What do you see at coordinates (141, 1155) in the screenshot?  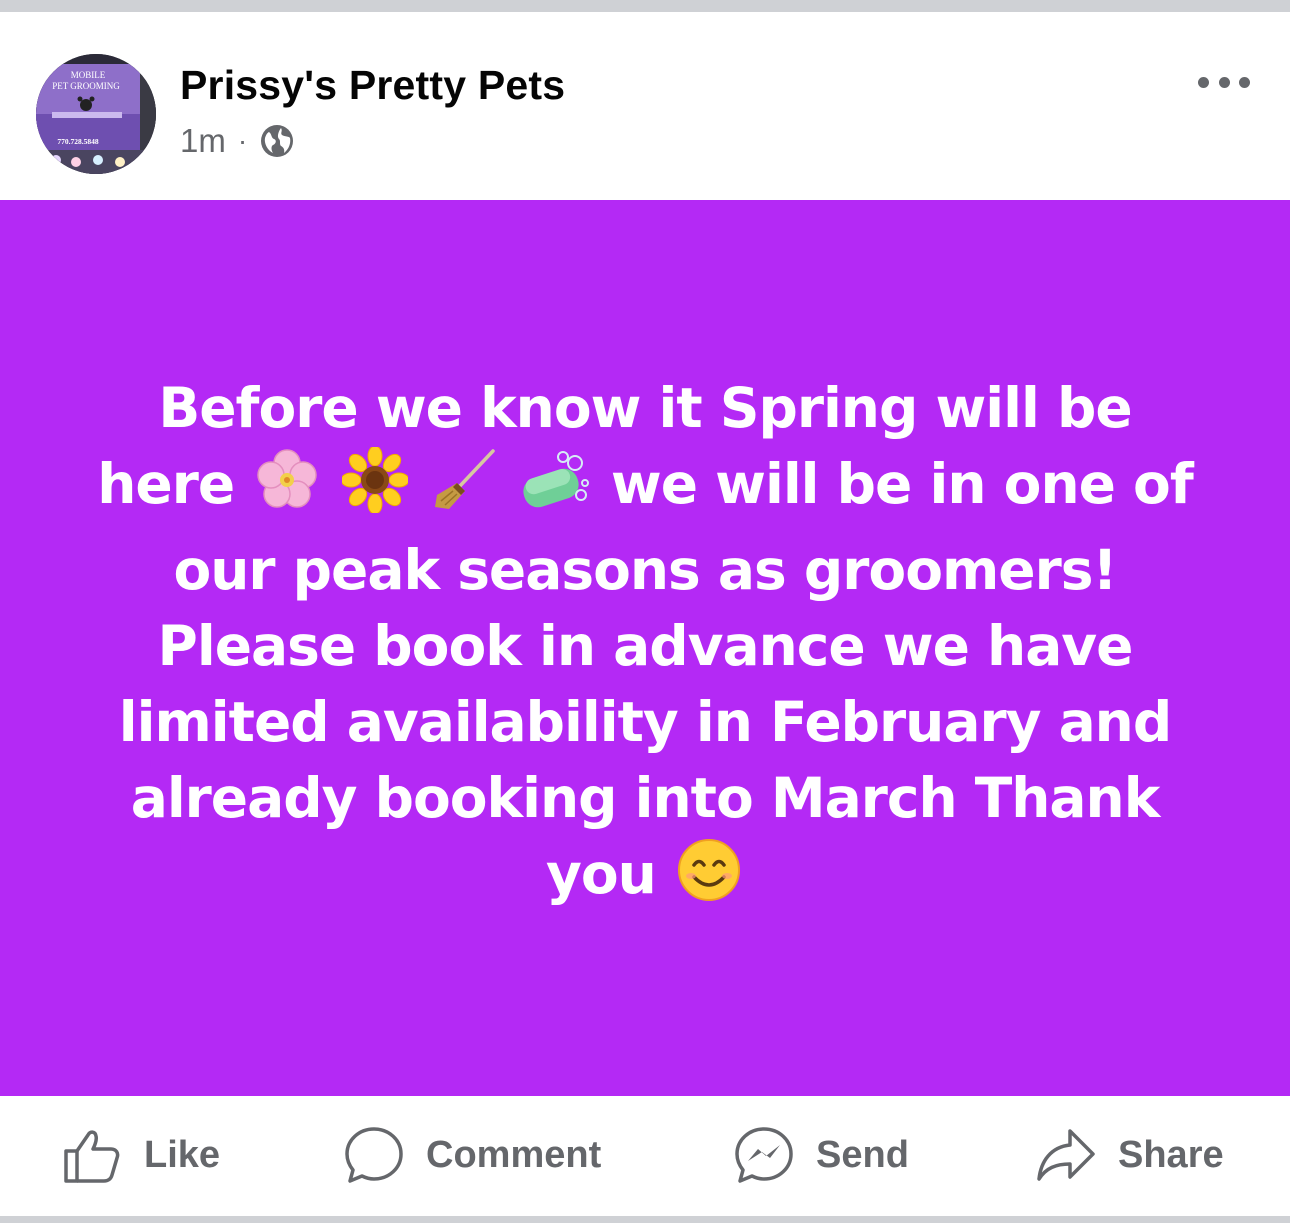 I see `like-button: Like` at bounding box center [141, 1155].